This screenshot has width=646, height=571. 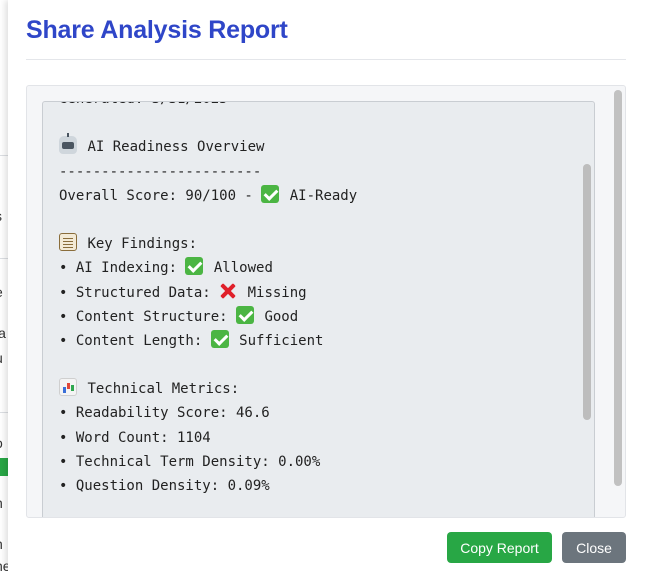 I want to click on background-progress-bar, so click(x=4, y=467).